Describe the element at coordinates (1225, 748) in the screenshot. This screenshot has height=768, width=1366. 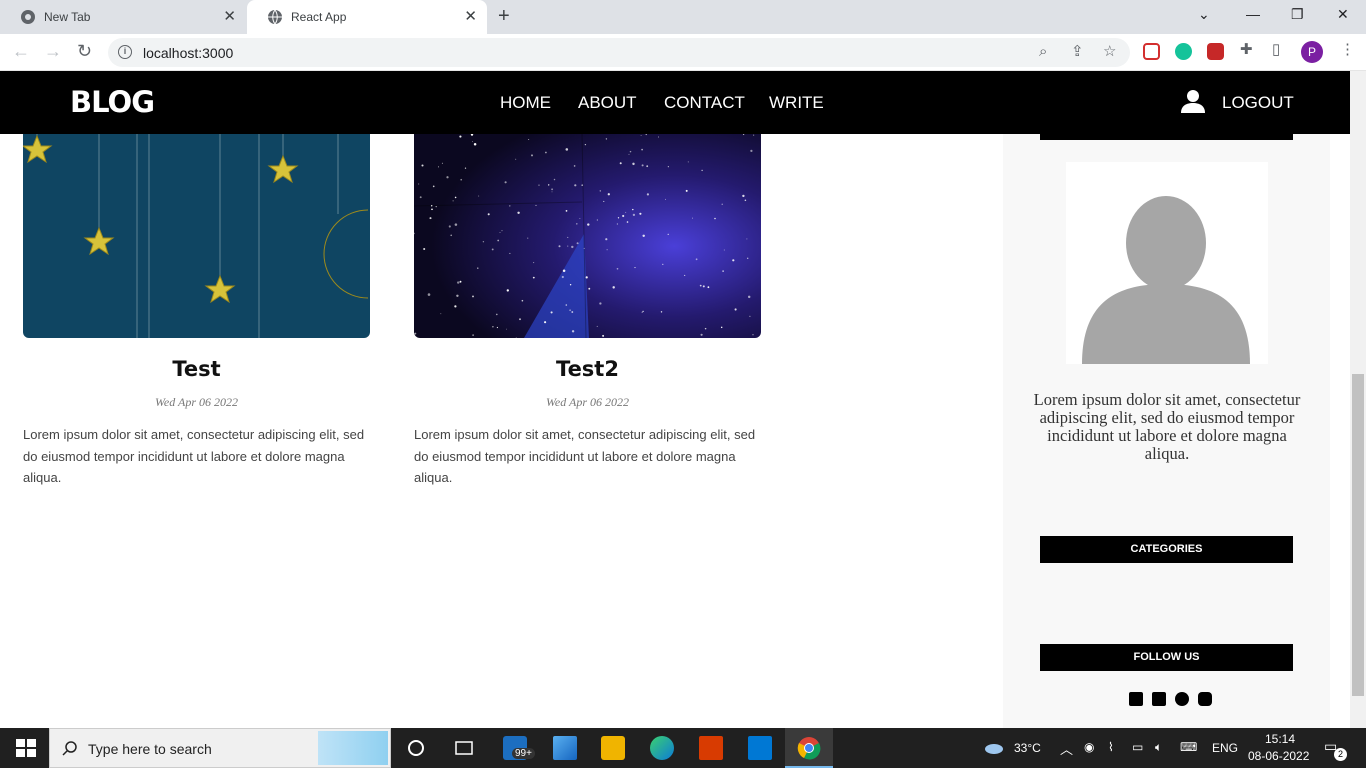
I see `language-indicator: ENG` at that location.